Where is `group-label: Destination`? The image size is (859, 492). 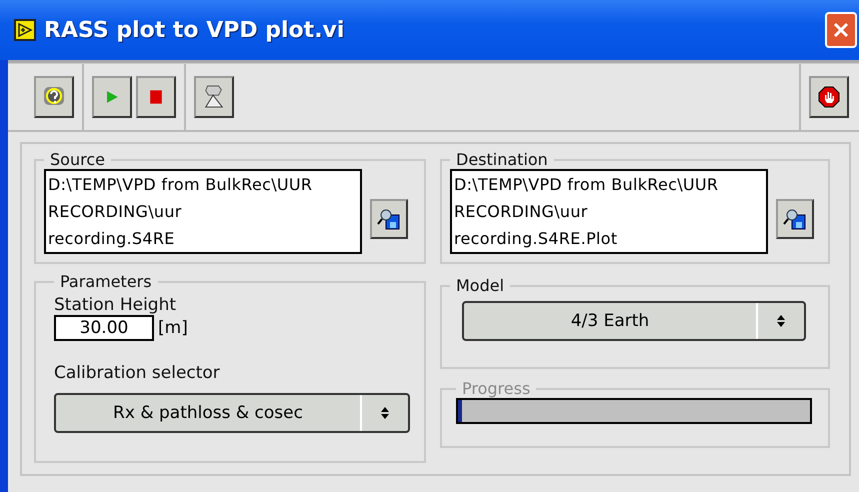
group-label: Destination is located at coordinates (502, 159).